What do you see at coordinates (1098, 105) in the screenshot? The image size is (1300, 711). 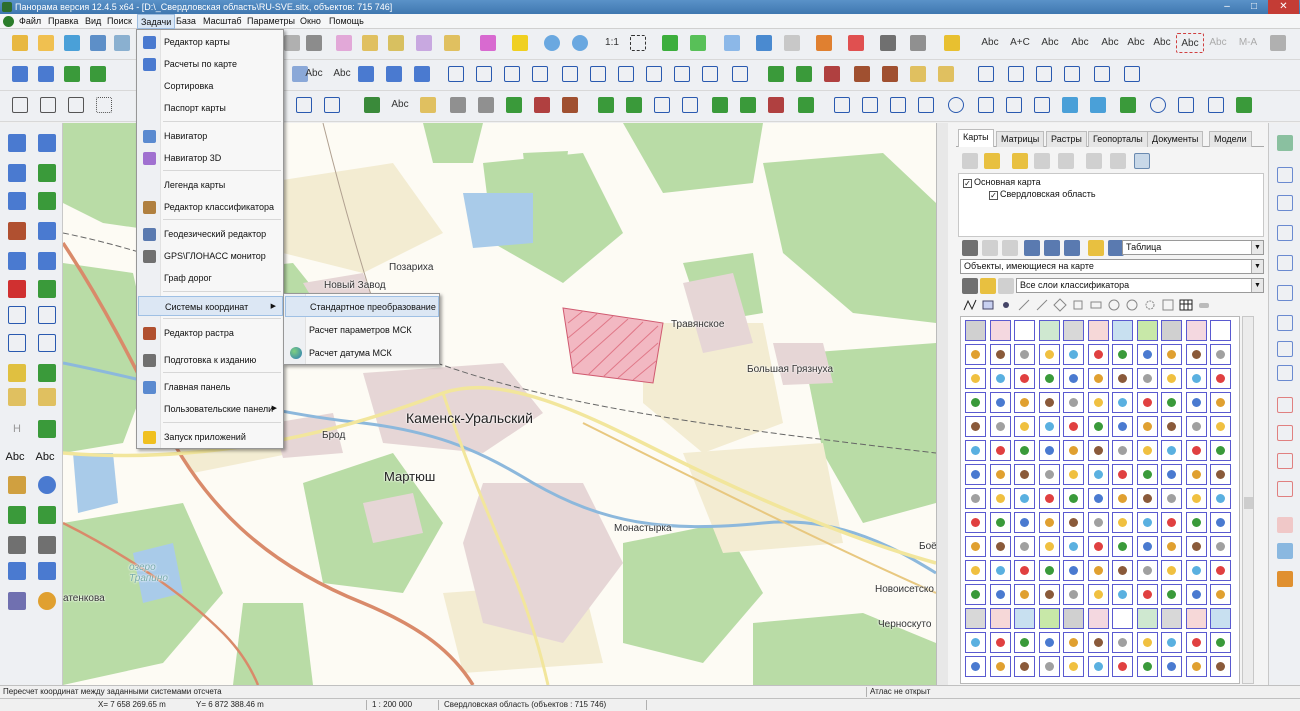 I see `iron-2-icon` at bounding box center [1098, 105].